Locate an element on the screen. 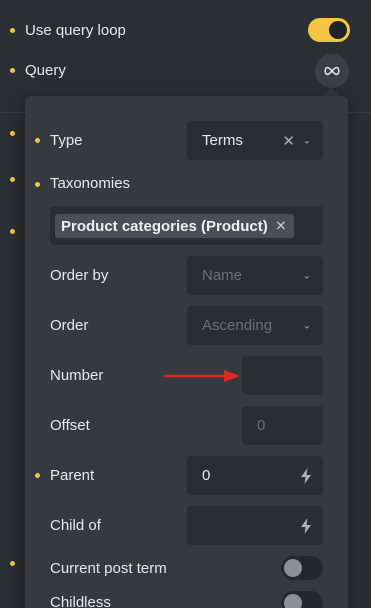 The height and width of the screenshot is (608, 371). order-by-placeholder: Name is located at coordinates (222, 275).